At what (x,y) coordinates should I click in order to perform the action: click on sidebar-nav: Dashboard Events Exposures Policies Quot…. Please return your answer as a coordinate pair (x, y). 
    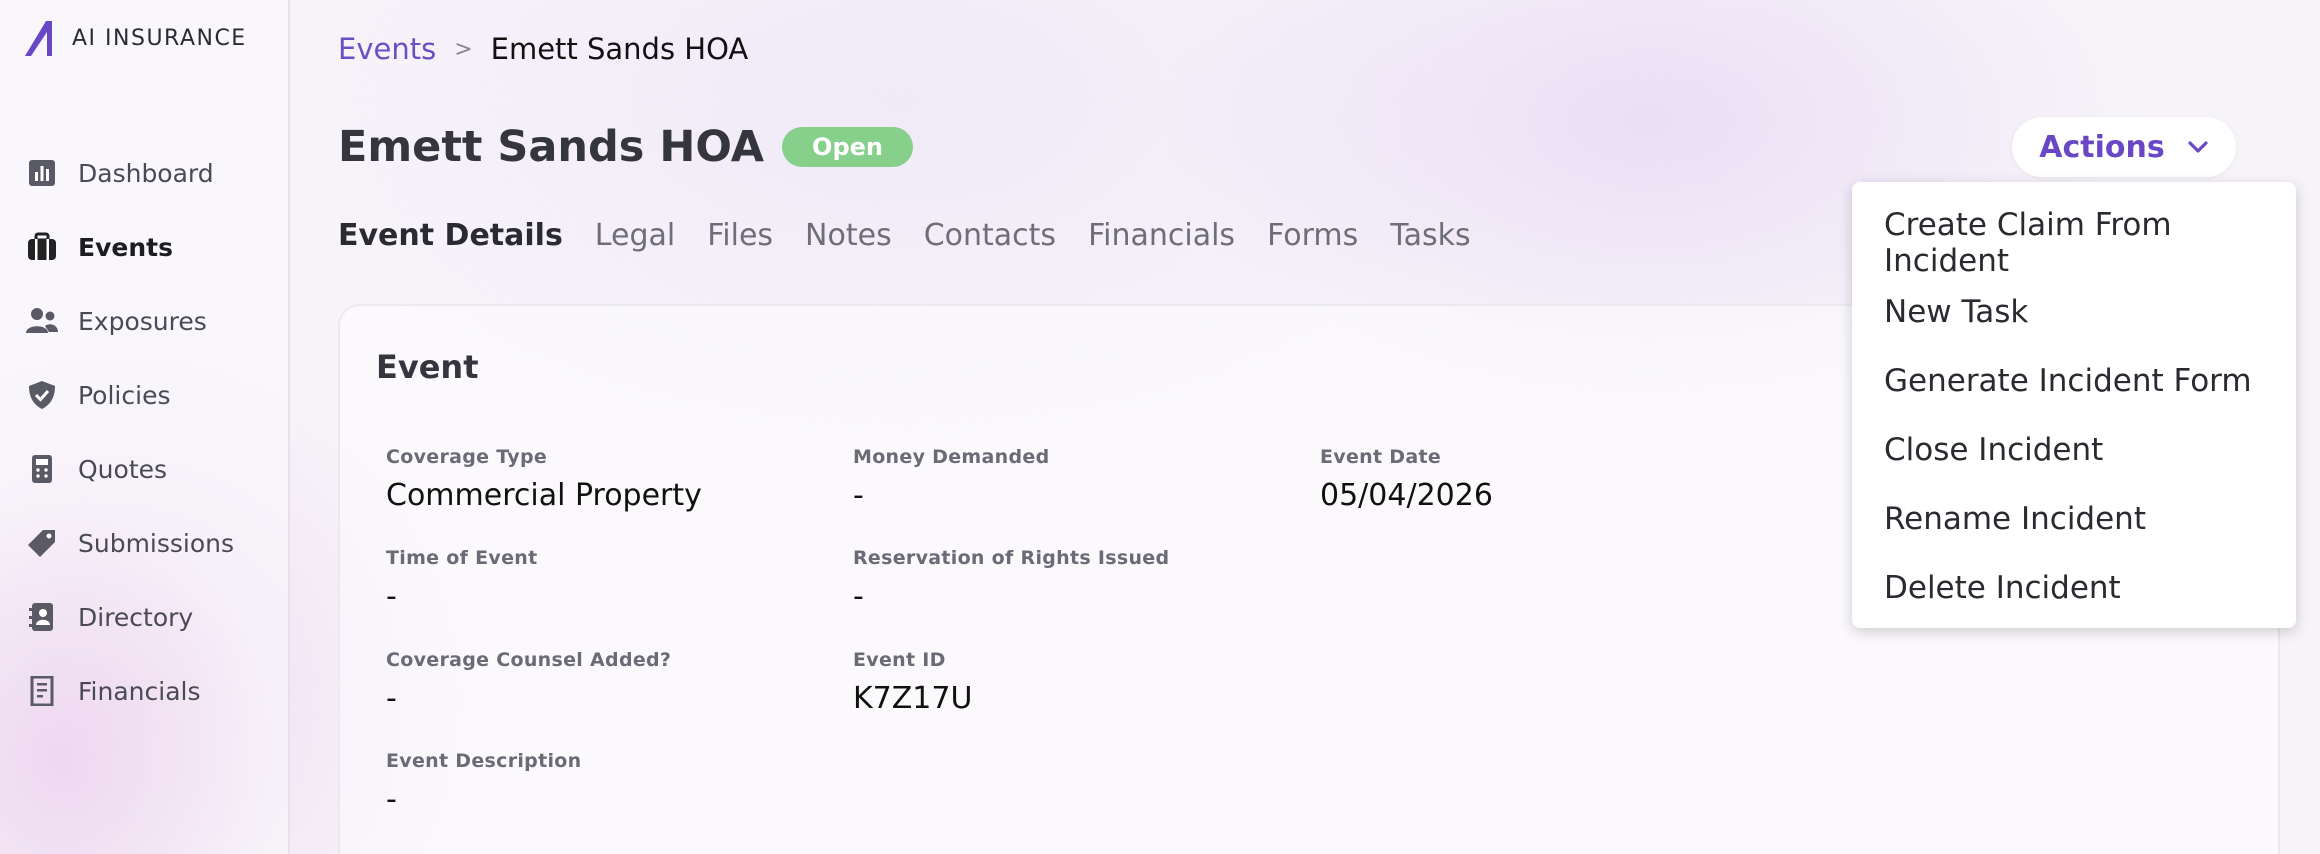
    Looking at the image, I should click on (145, 432).